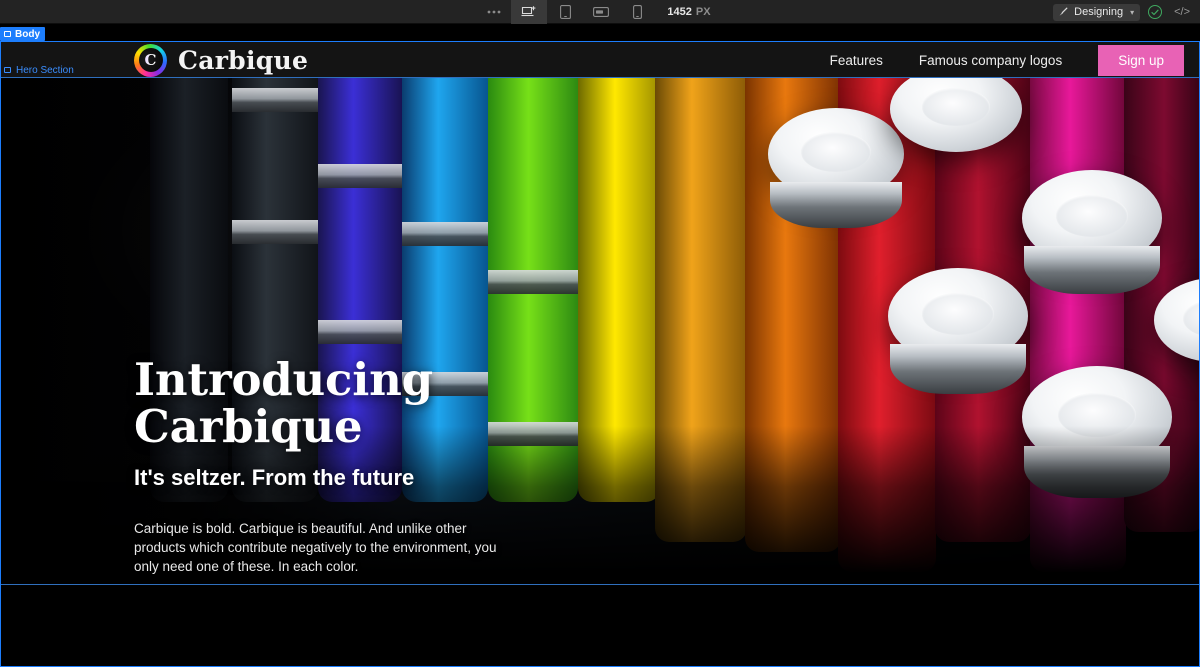 Image resolution: width=1200 pixels, height=667 pixels. What do you see at coordinates (600, 626) in the screenshot?
I see `below-hero-area` at bounding box center [600, 626].